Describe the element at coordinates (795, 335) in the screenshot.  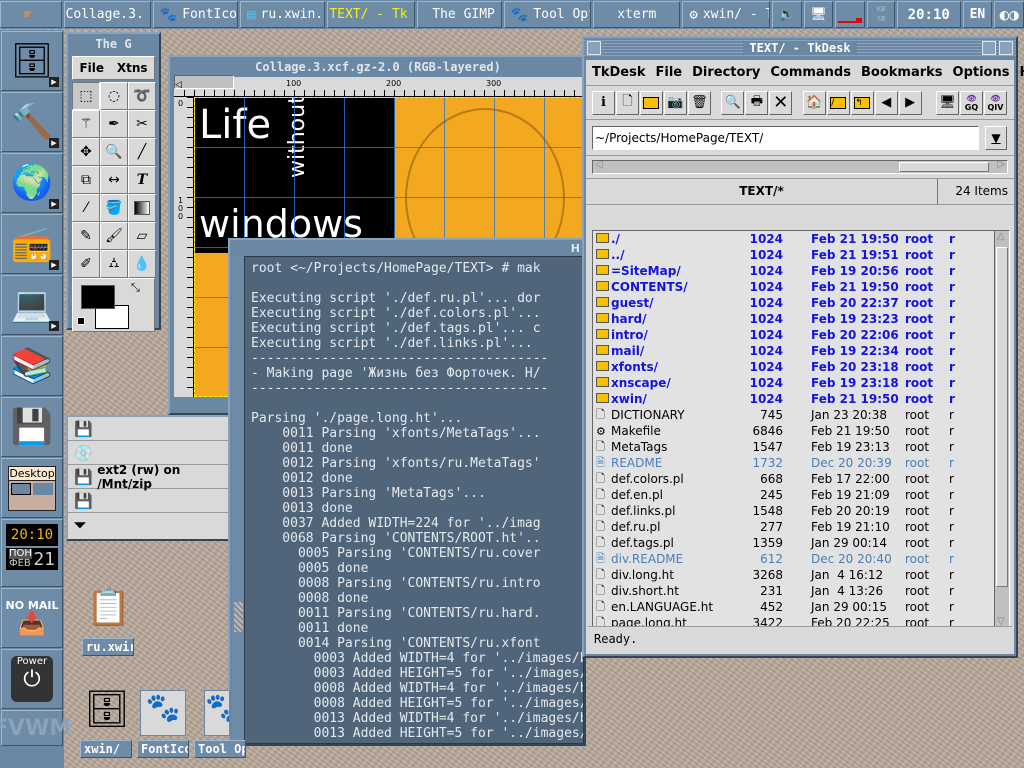
I see `file-row: intro/1024 Feb 20 22:06 root r` at that location.